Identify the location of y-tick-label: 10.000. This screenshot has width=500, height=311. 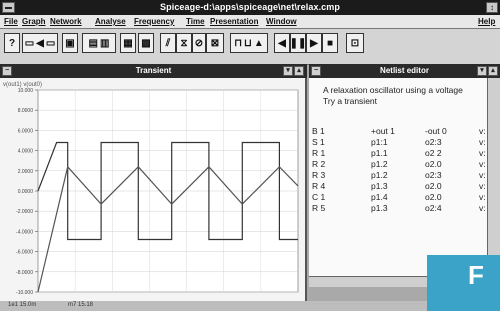
(26, 91).